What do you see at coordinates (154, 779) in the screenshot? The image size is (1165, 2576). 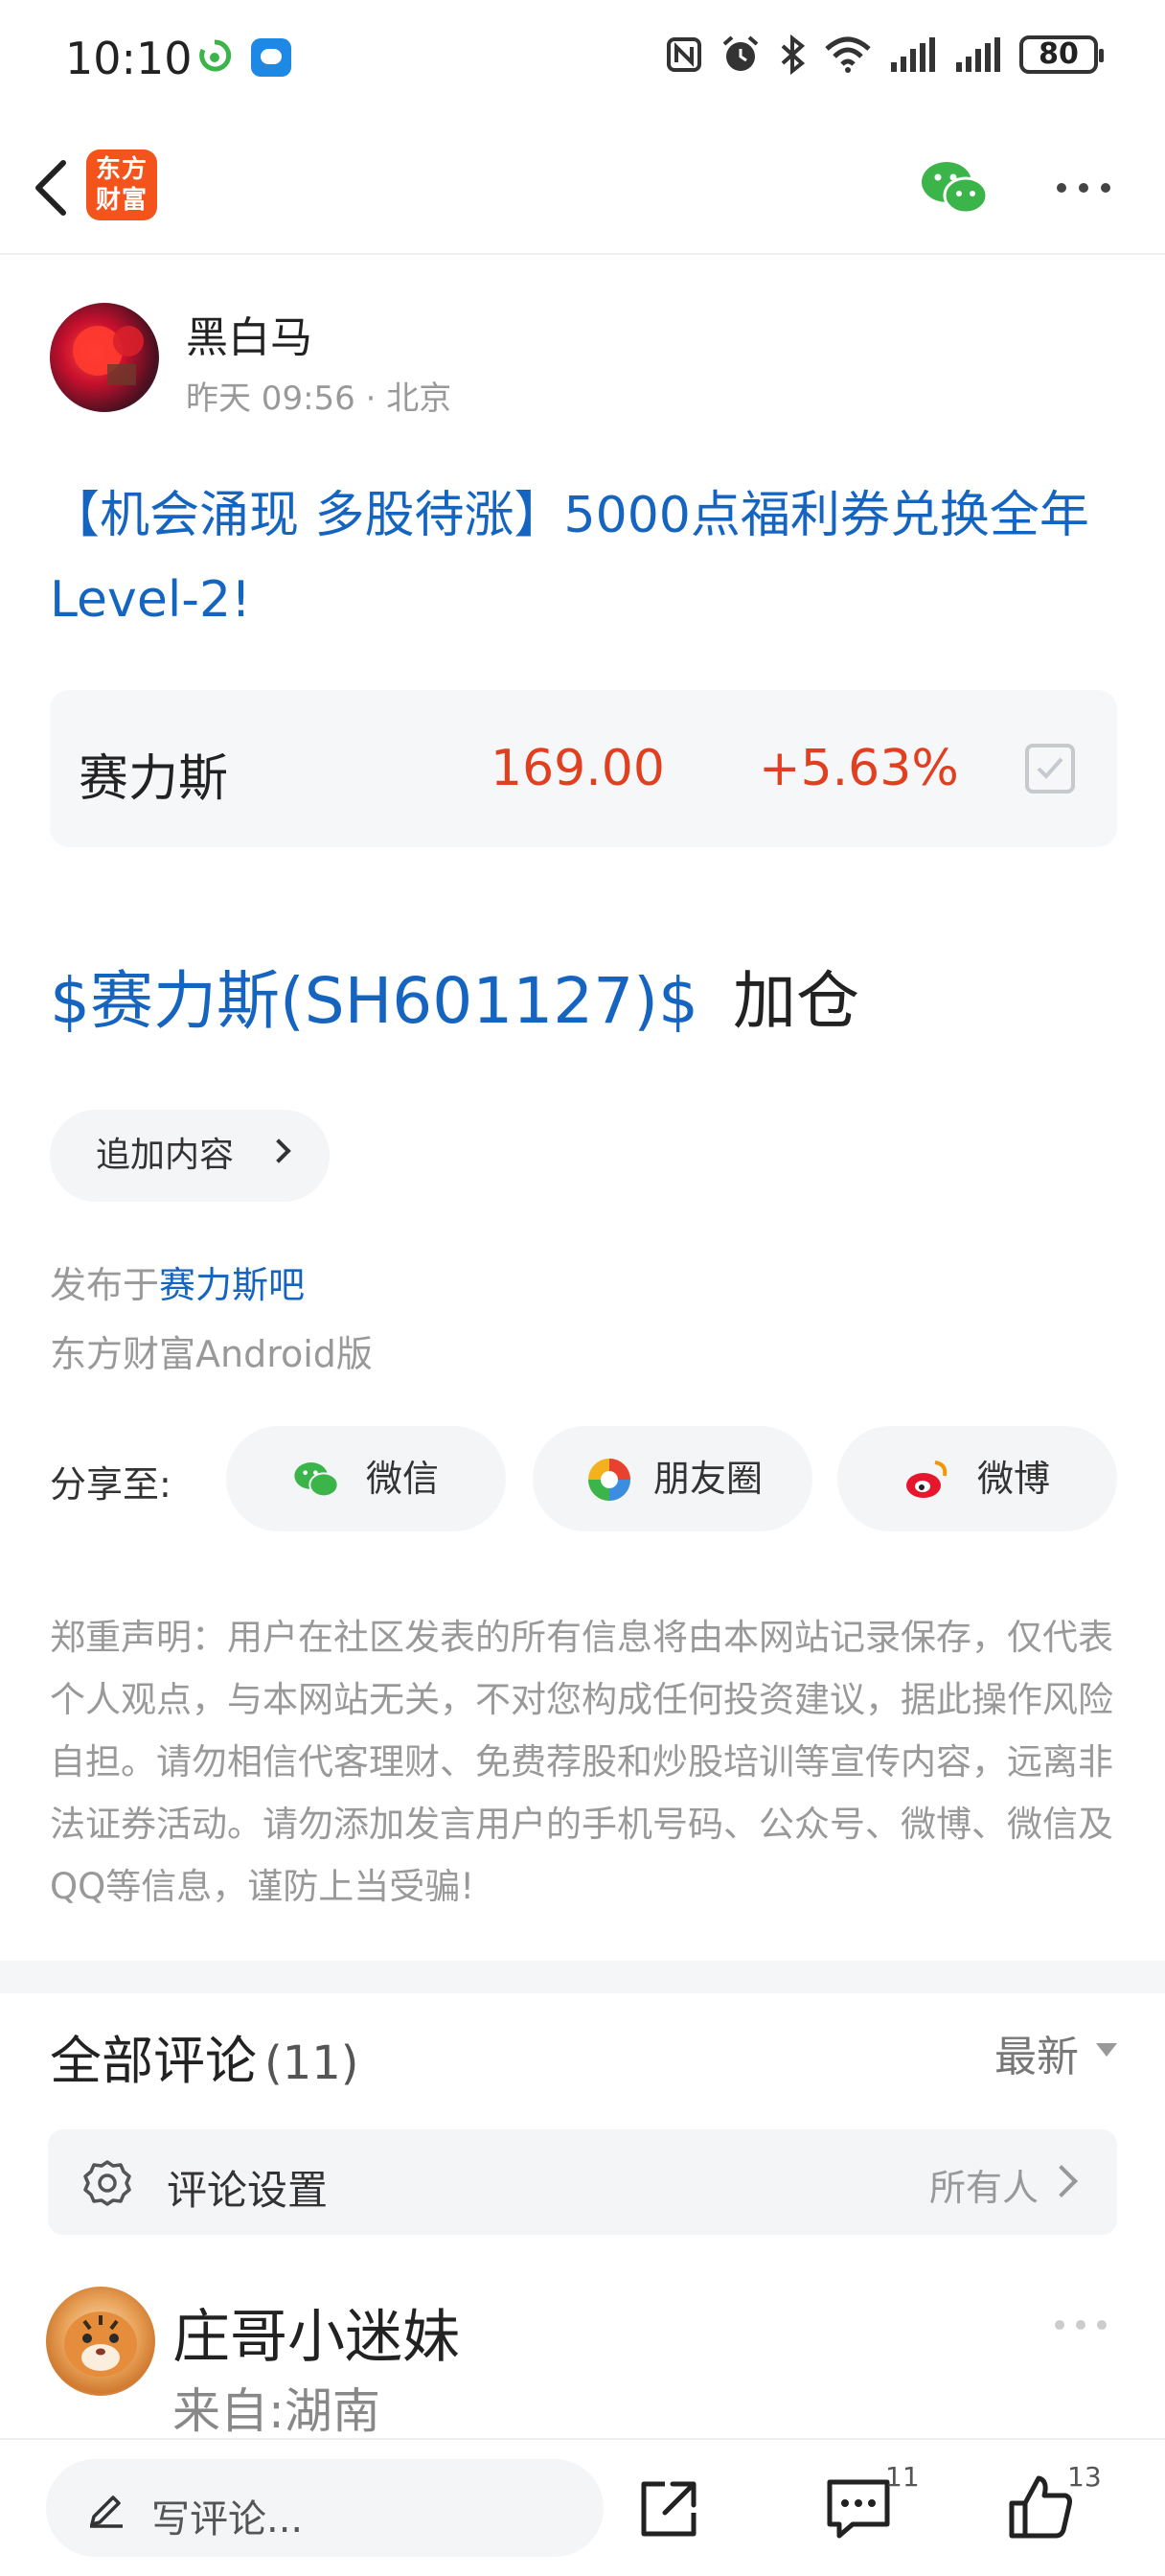 I see `stock-name: 赛力斯` at bounding box center [154, 779].